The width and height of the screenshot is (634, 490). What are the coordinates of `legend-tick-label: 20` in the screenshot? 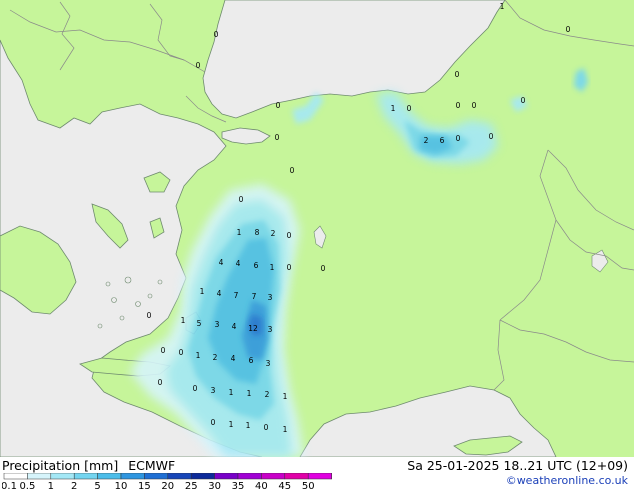 It's located at (167, 485).